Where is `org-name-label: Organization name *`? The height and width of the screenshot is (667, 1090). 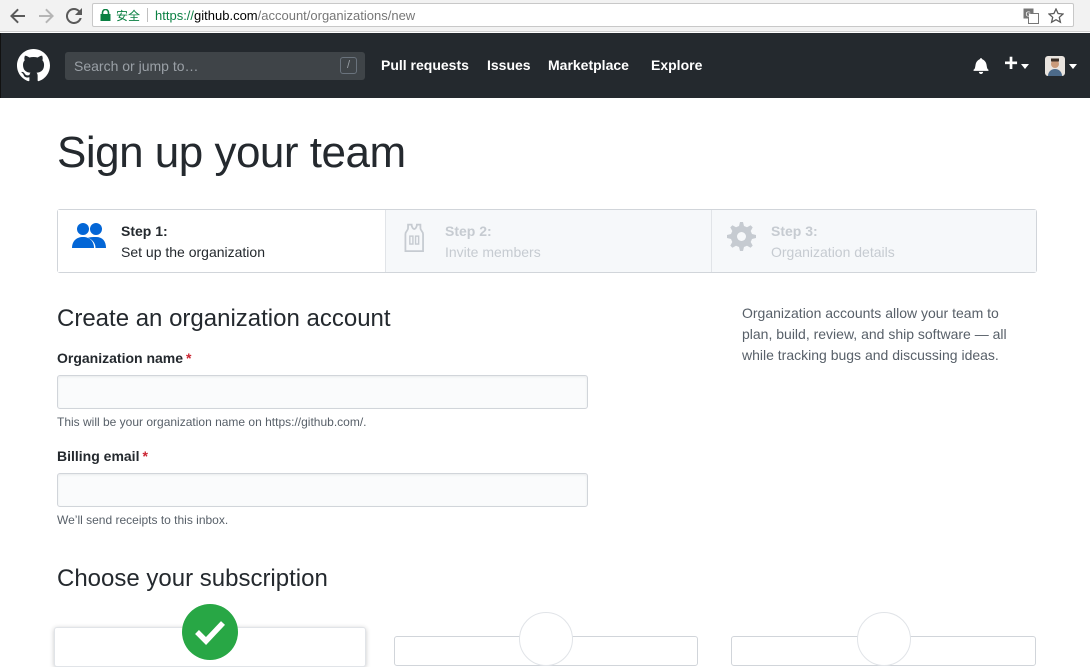 org-name-label: Organization name * is located at coordinates (124, 358).